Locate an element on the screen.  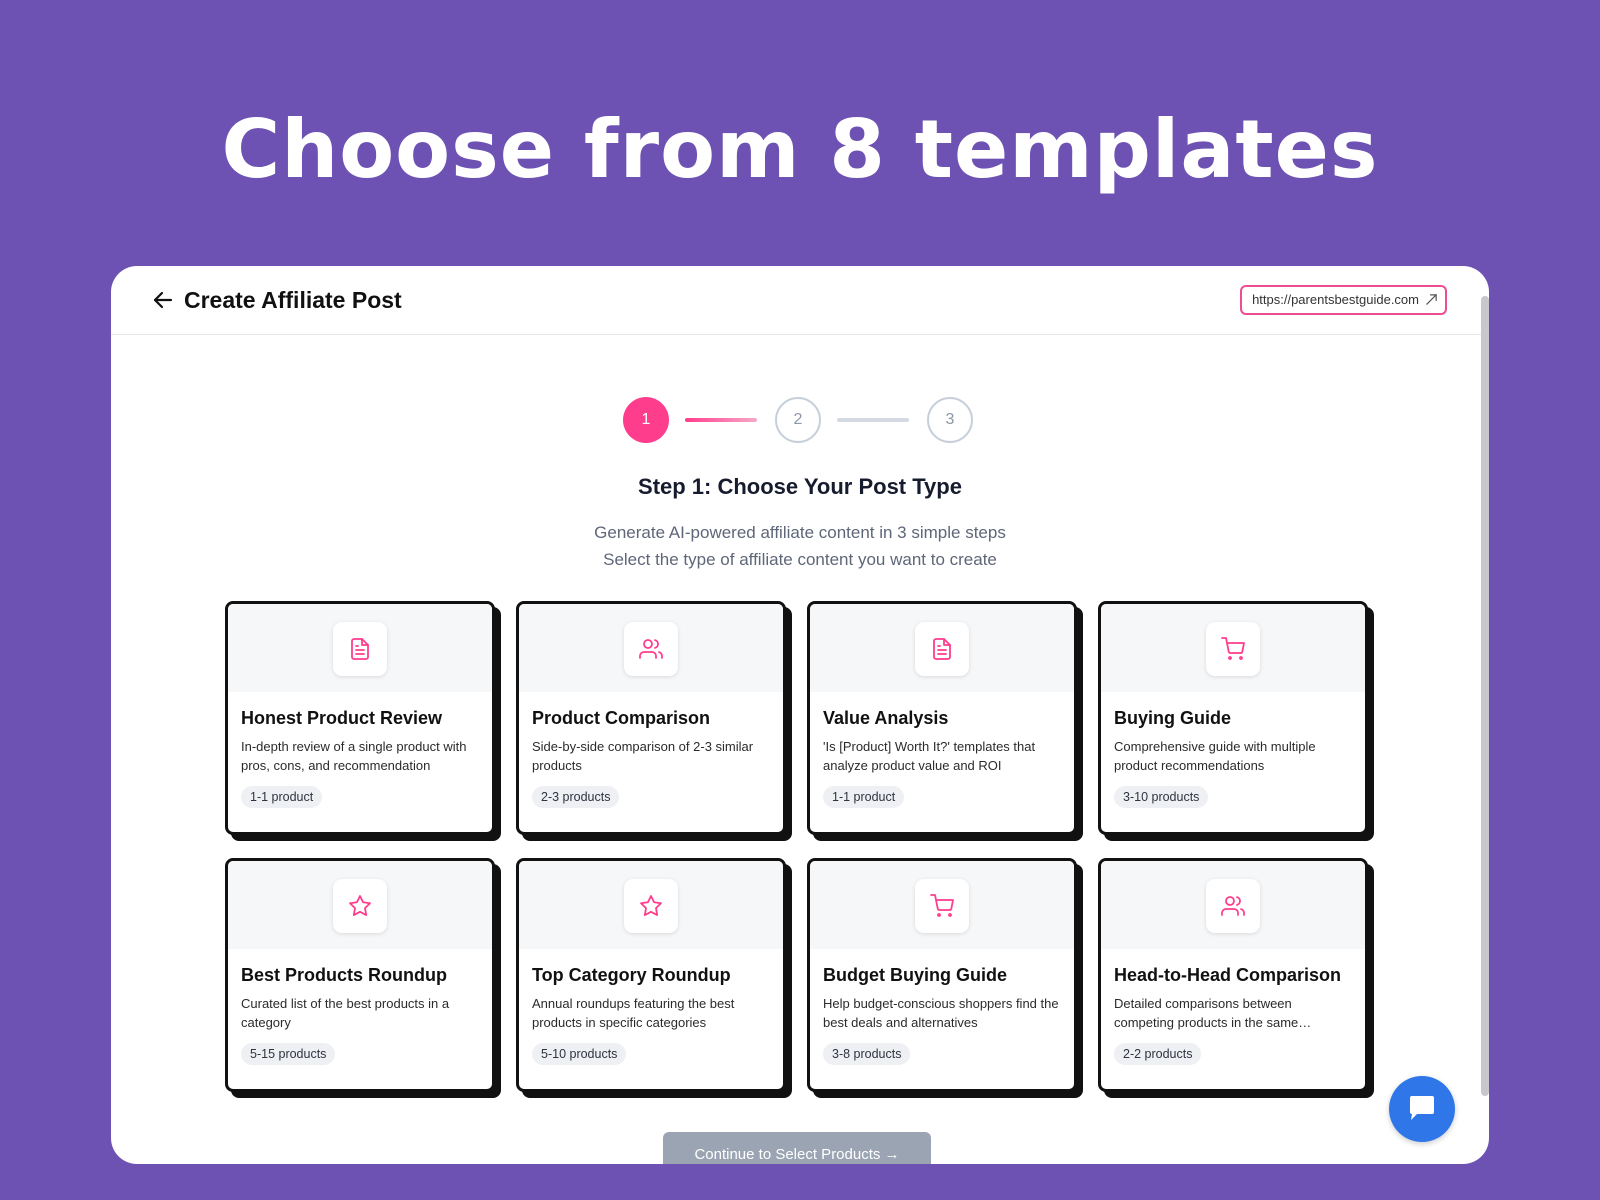
site-url-link: https://parentsbestguide.com is located at coordinates (1343, 300).